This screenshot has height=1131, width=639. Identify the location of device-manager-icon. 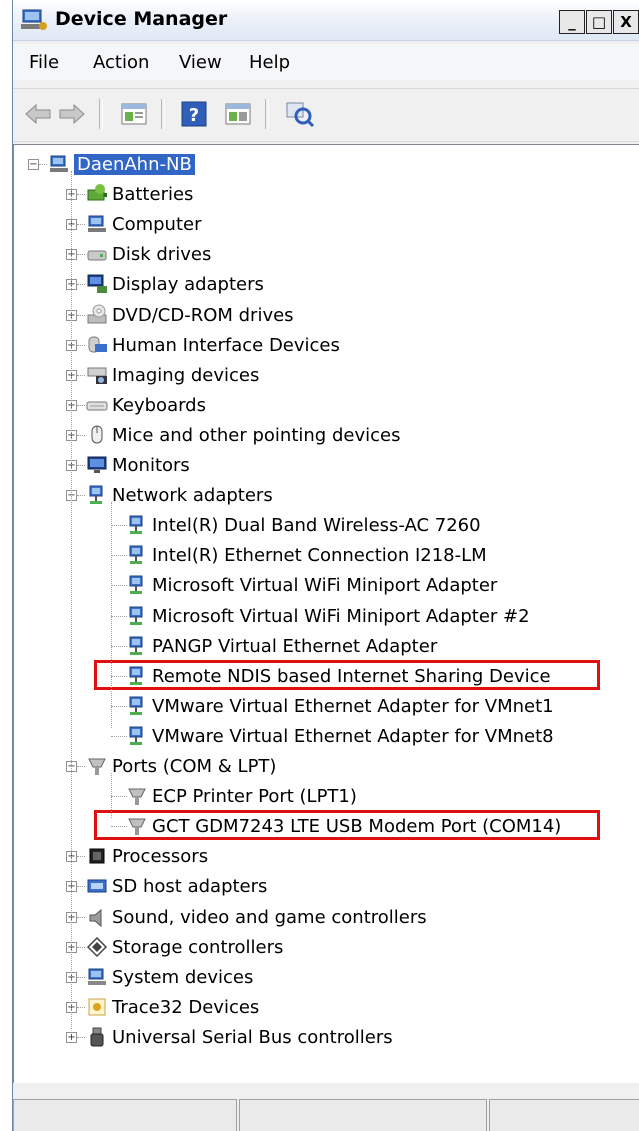
(34, 19).